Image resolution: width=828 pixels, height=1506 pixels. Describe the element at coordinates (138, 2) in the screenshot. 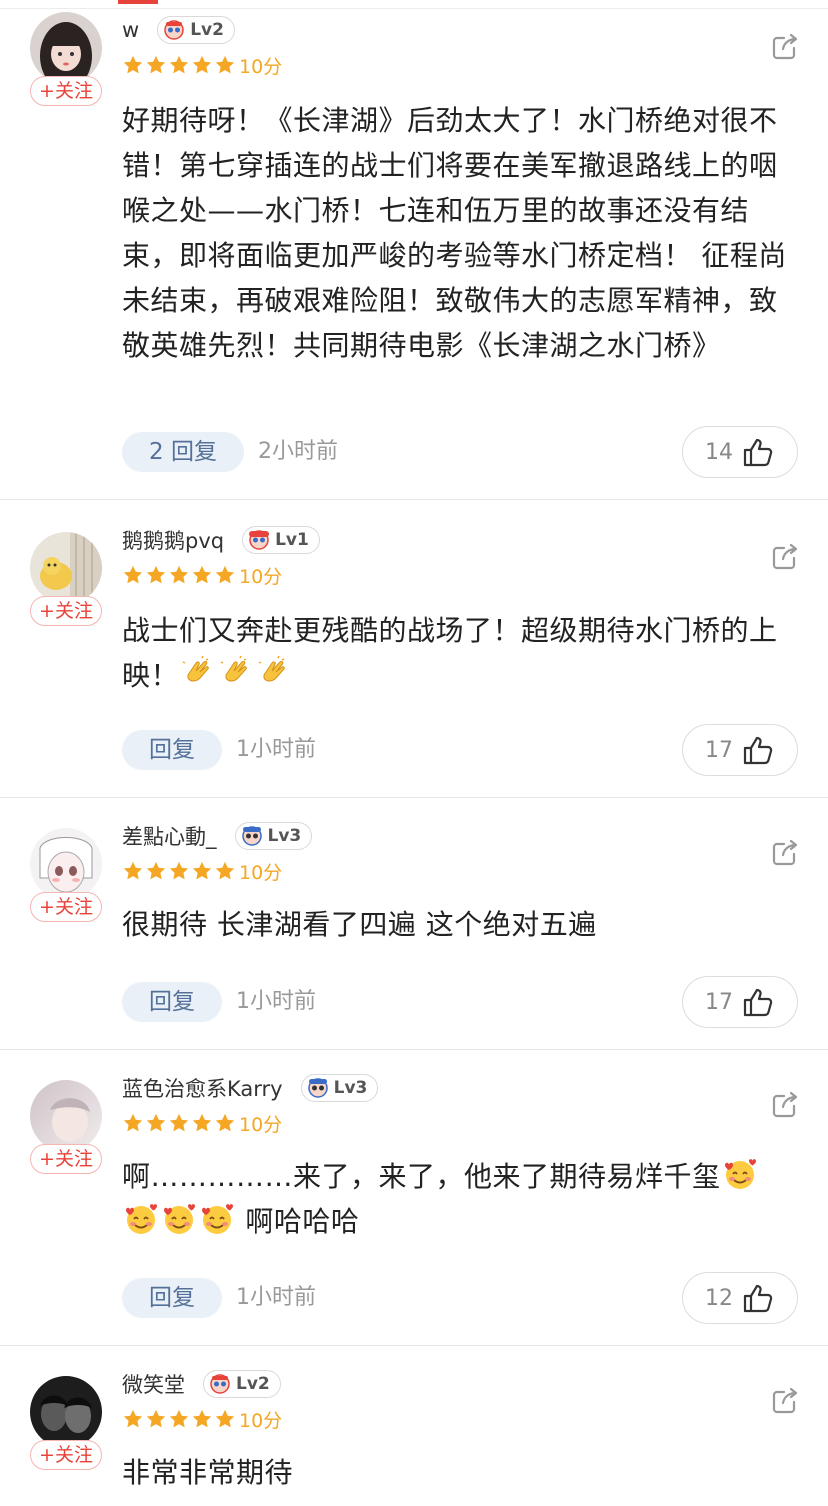

I see `tab-active-indicator` at that location.